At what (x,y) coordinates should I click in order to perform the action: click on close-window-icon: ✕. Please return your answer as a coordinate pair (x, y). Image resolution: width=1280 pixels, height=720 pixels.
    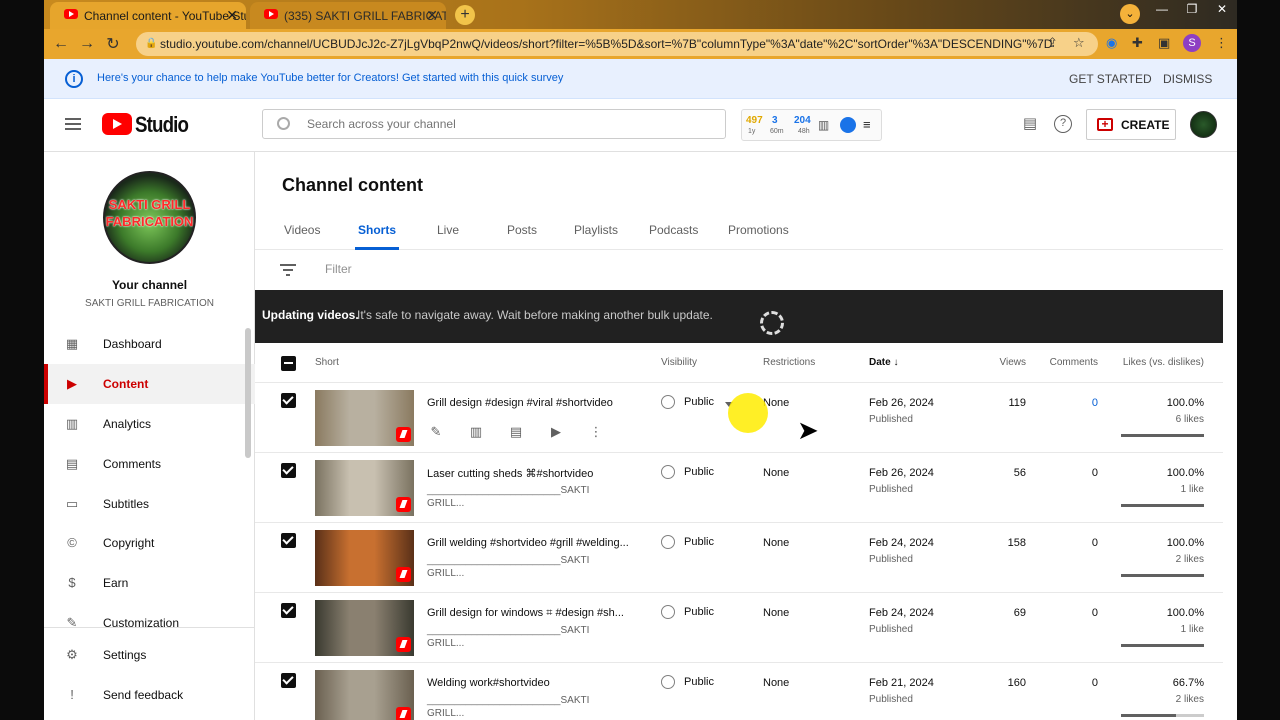
    Looking at the image, I should click on (1222, 9).